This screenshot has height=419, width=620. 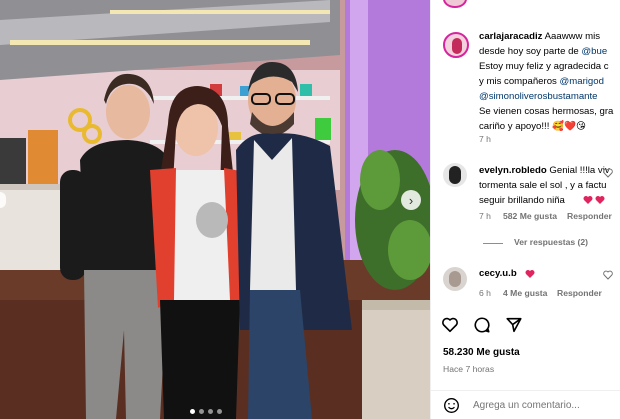 What do you see at coordinates (544, 66) in the screenshot?
I see `caption-line: Estoy muy feliz y agradecida c` at bounding box center [544, 66].